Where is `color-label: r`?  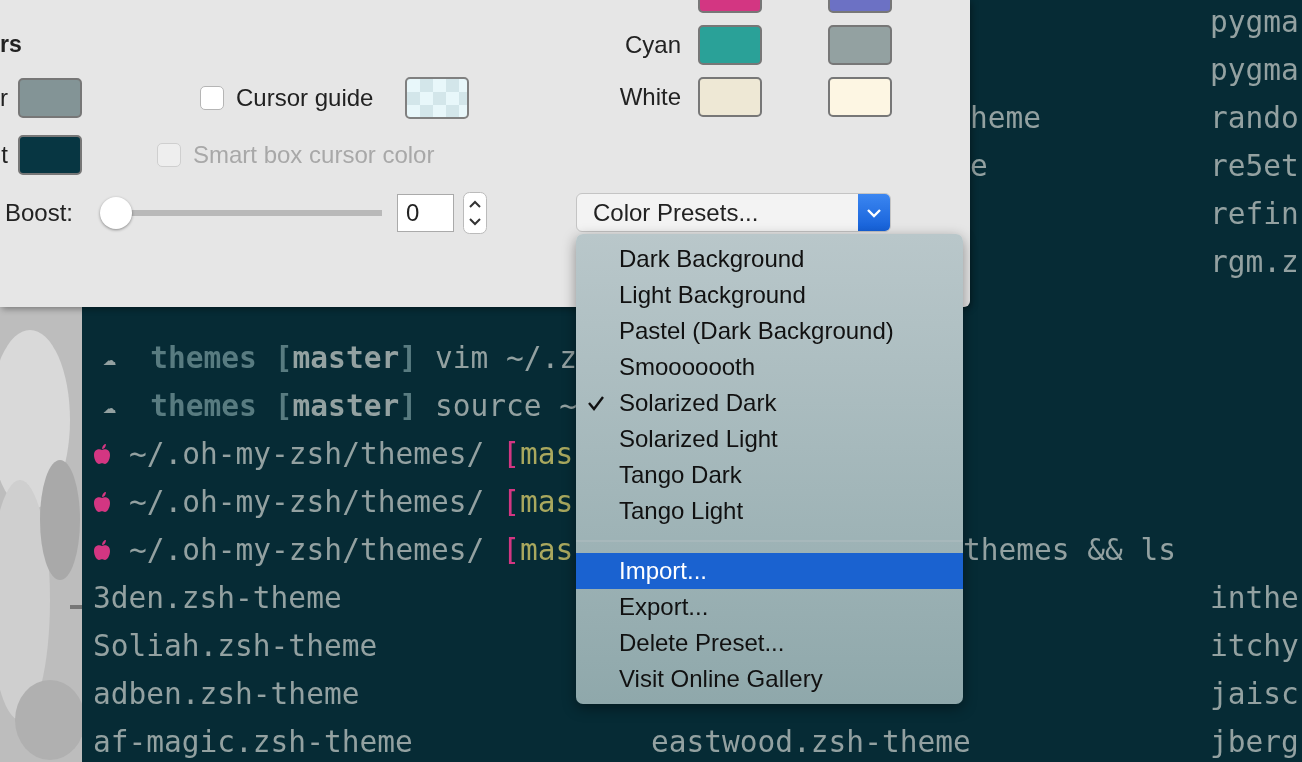 color-label: r is located at coordinates (4, 98).